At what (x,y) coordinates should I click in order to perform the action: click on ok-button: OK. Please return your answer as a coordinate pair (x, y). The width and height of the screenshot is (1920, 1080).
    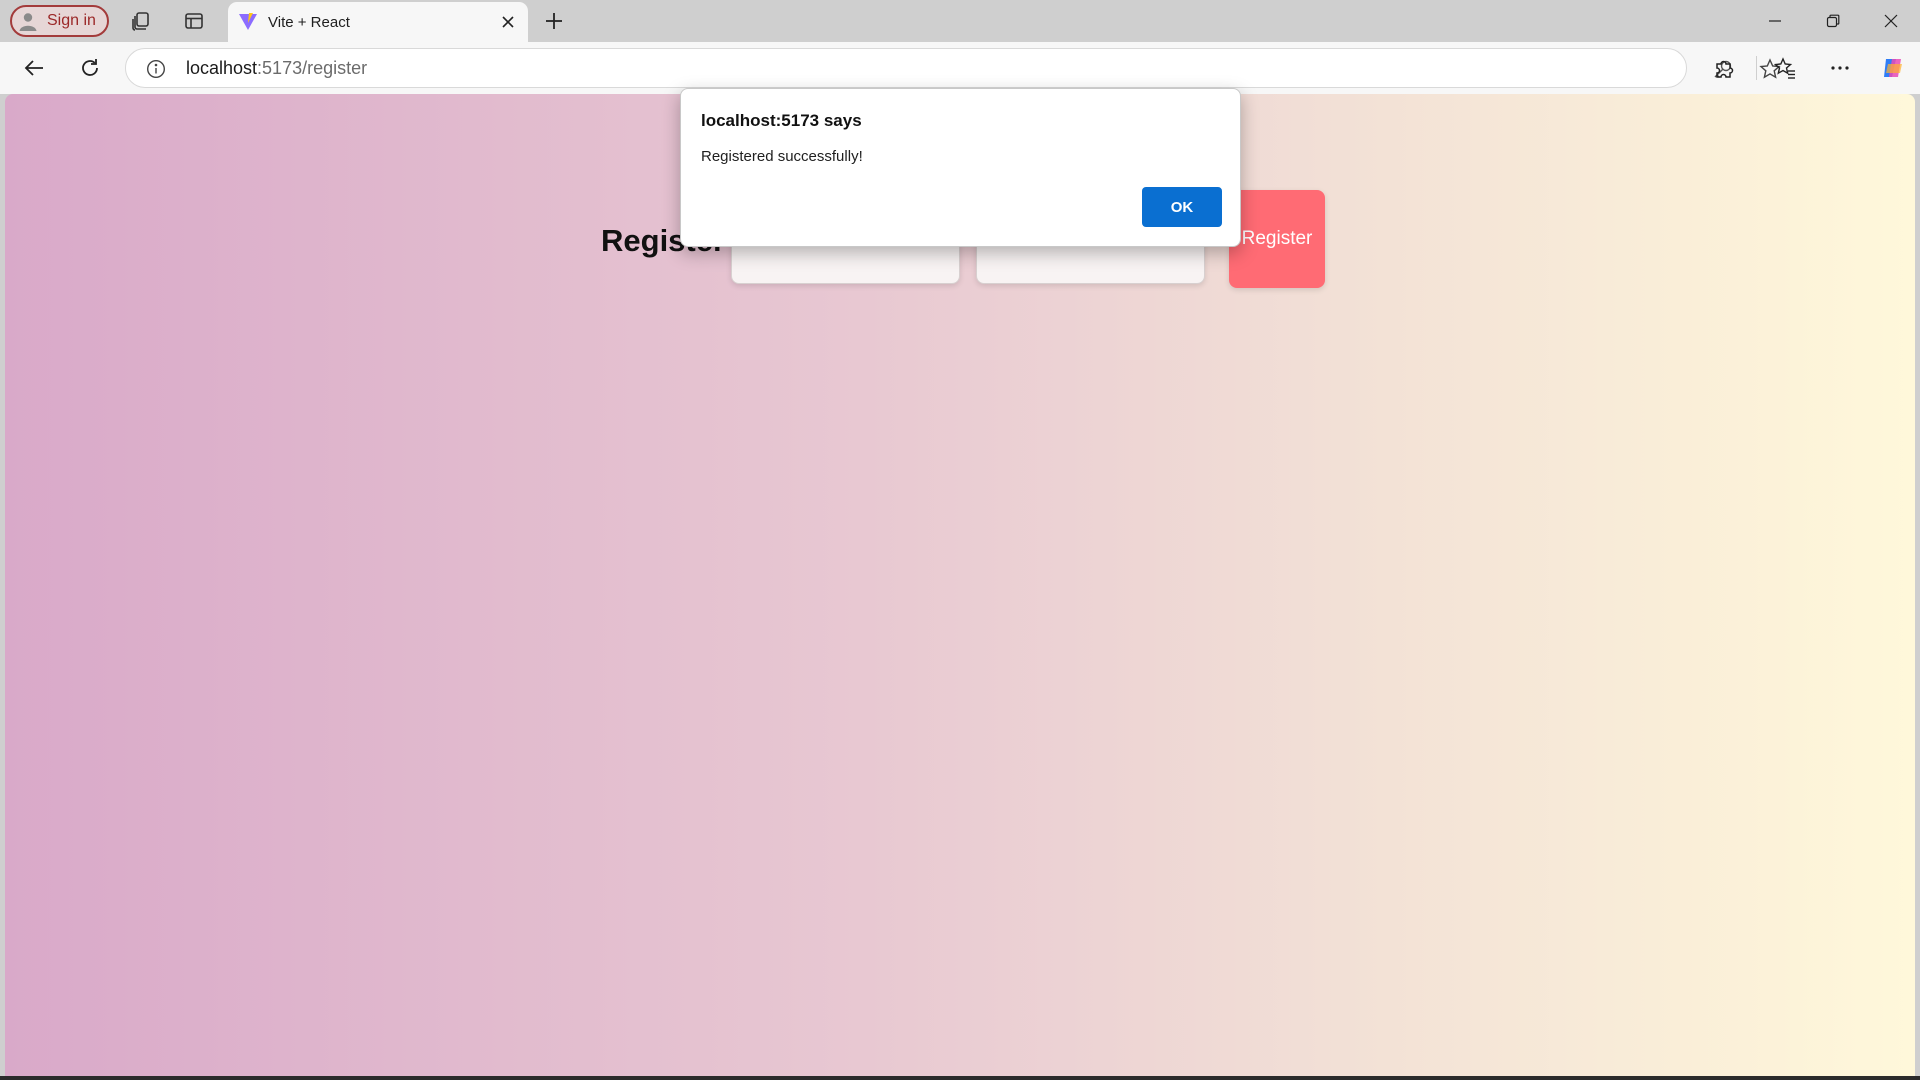
    Looking at the image, I should click on (1182, 207).